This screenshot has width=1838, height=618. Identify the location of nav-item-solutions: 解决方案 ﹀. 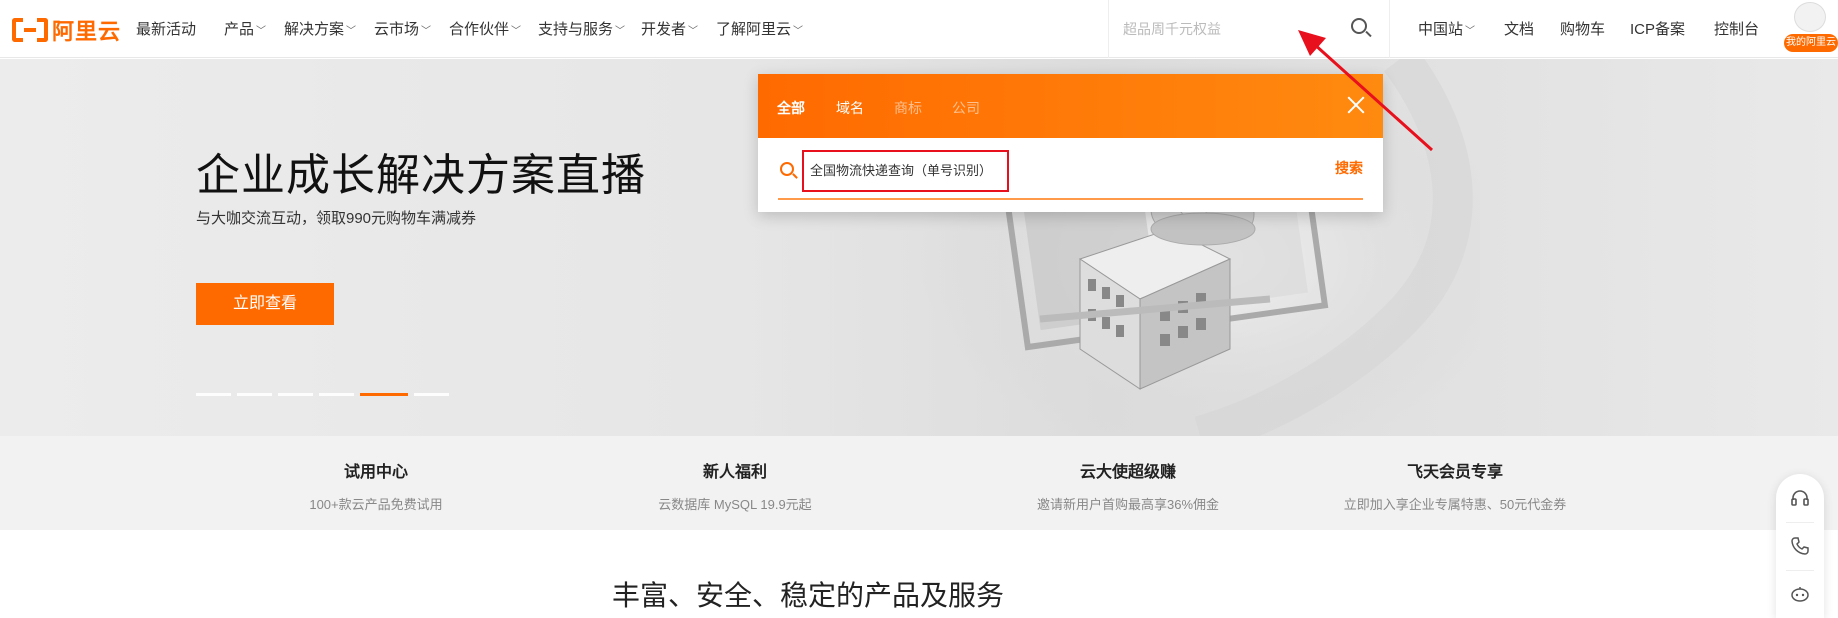
(320, 28).